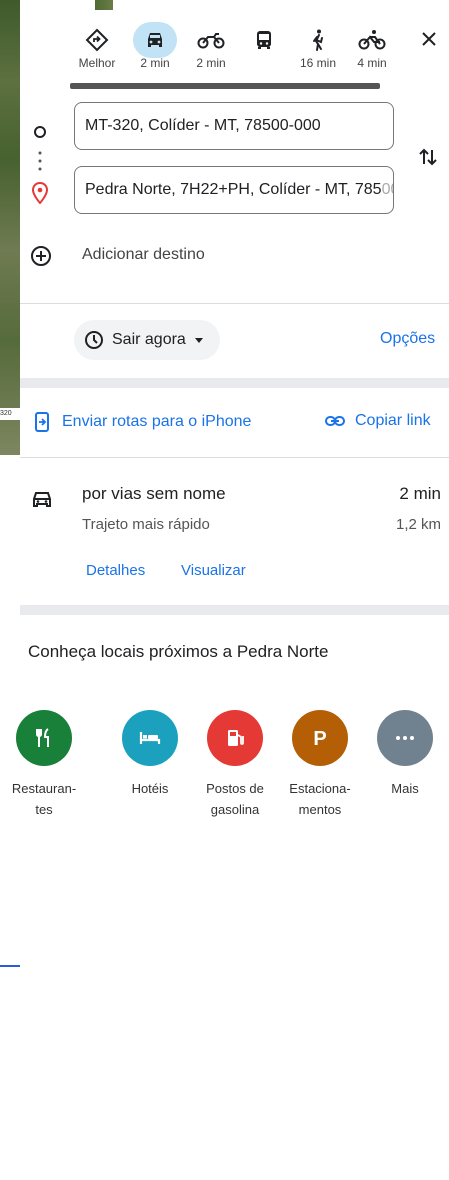  Describe the element at coordinates (150, 788) in the screenshot. I see `category-label: Hotéis` at that location.